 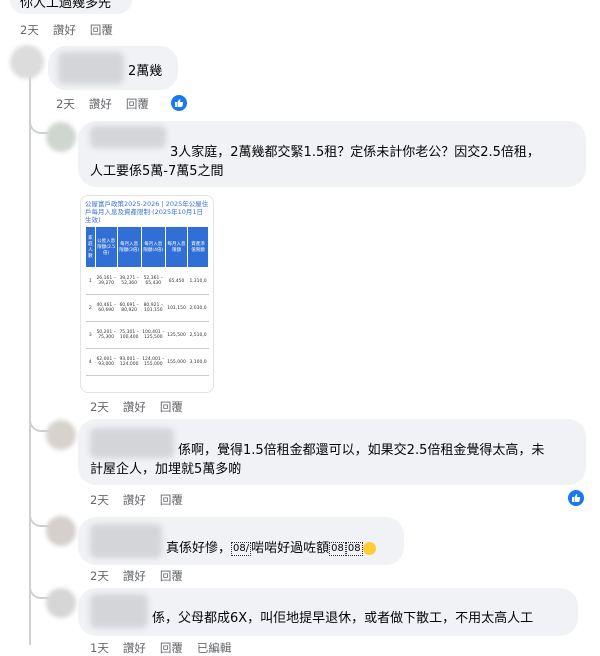 I want to click on image-table-header: 家庭人數, so click(x=90, y=247).